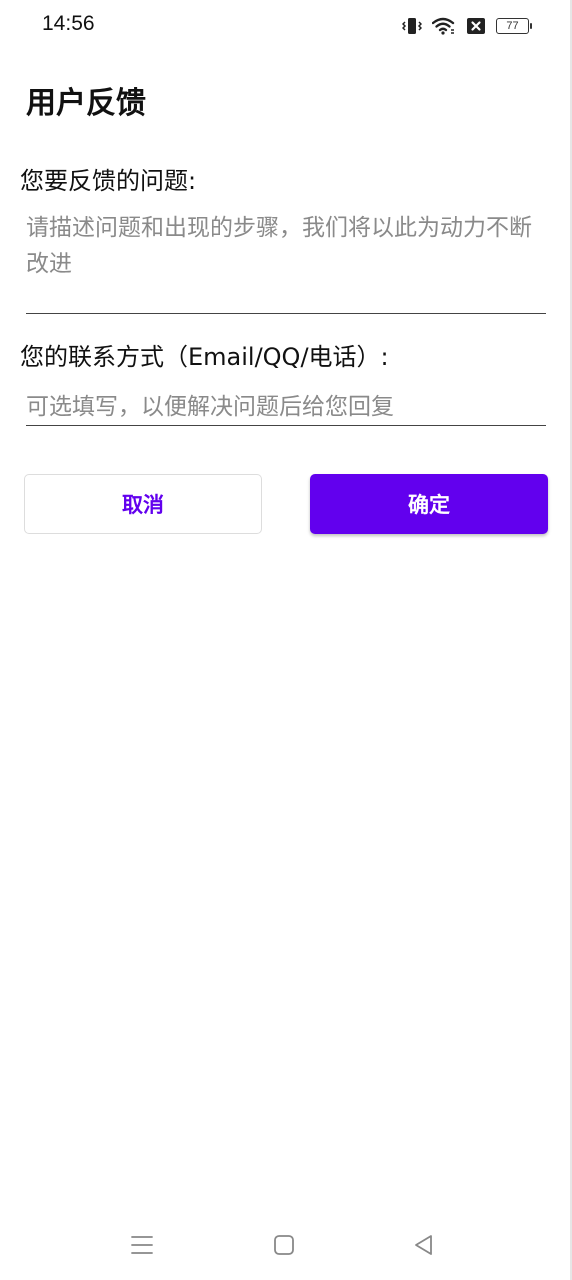 Image resolution: width=572 pixels, height=1280 pixels. I want to click on battery-icon: 77, so click(514, 26).